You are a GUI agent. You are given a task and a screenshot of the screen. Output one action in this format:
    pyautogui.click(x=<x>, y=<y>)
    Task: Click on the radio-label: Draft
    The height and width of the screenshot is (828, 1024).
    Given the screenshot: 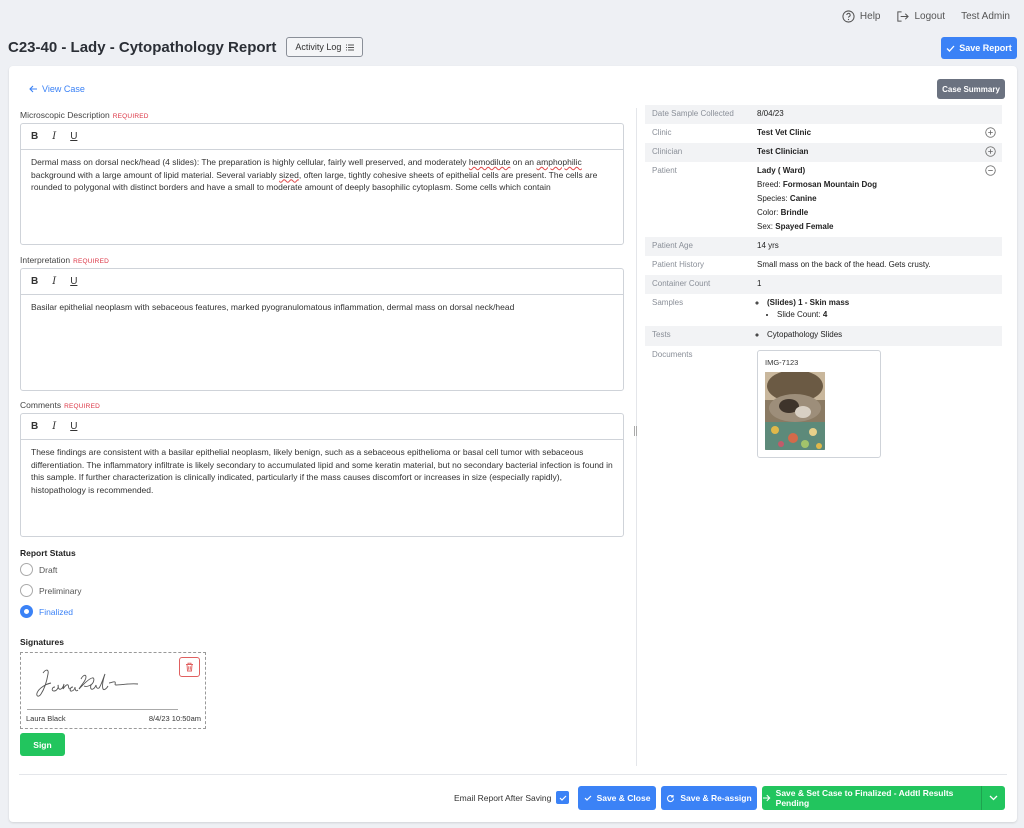 What is the action you would take?
    pyautogui.click(x=48, y=569)
    